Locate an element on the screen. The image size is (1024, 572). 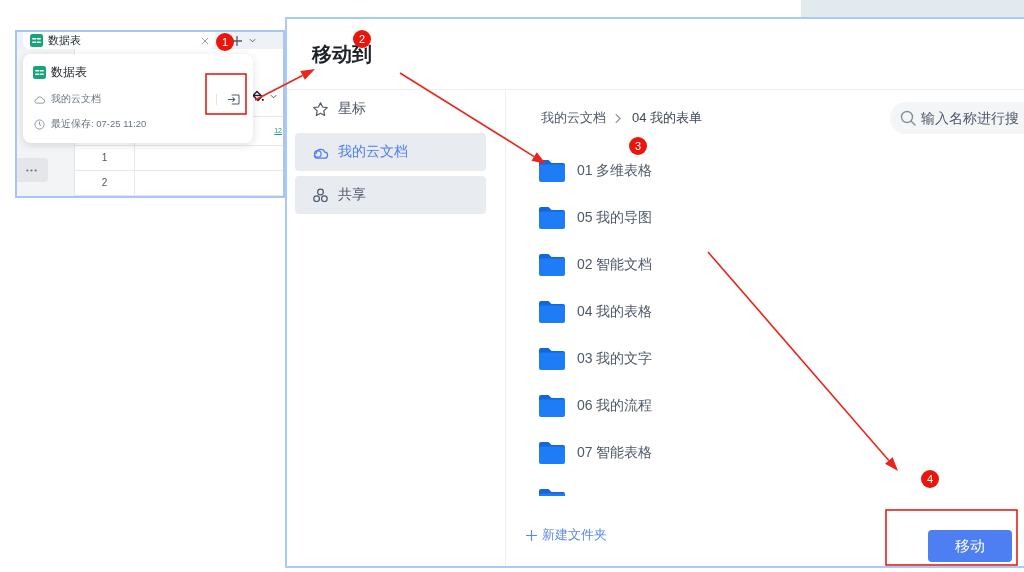
breadcrumb-link: 我的云文档 is located at coordinates (573, 118).